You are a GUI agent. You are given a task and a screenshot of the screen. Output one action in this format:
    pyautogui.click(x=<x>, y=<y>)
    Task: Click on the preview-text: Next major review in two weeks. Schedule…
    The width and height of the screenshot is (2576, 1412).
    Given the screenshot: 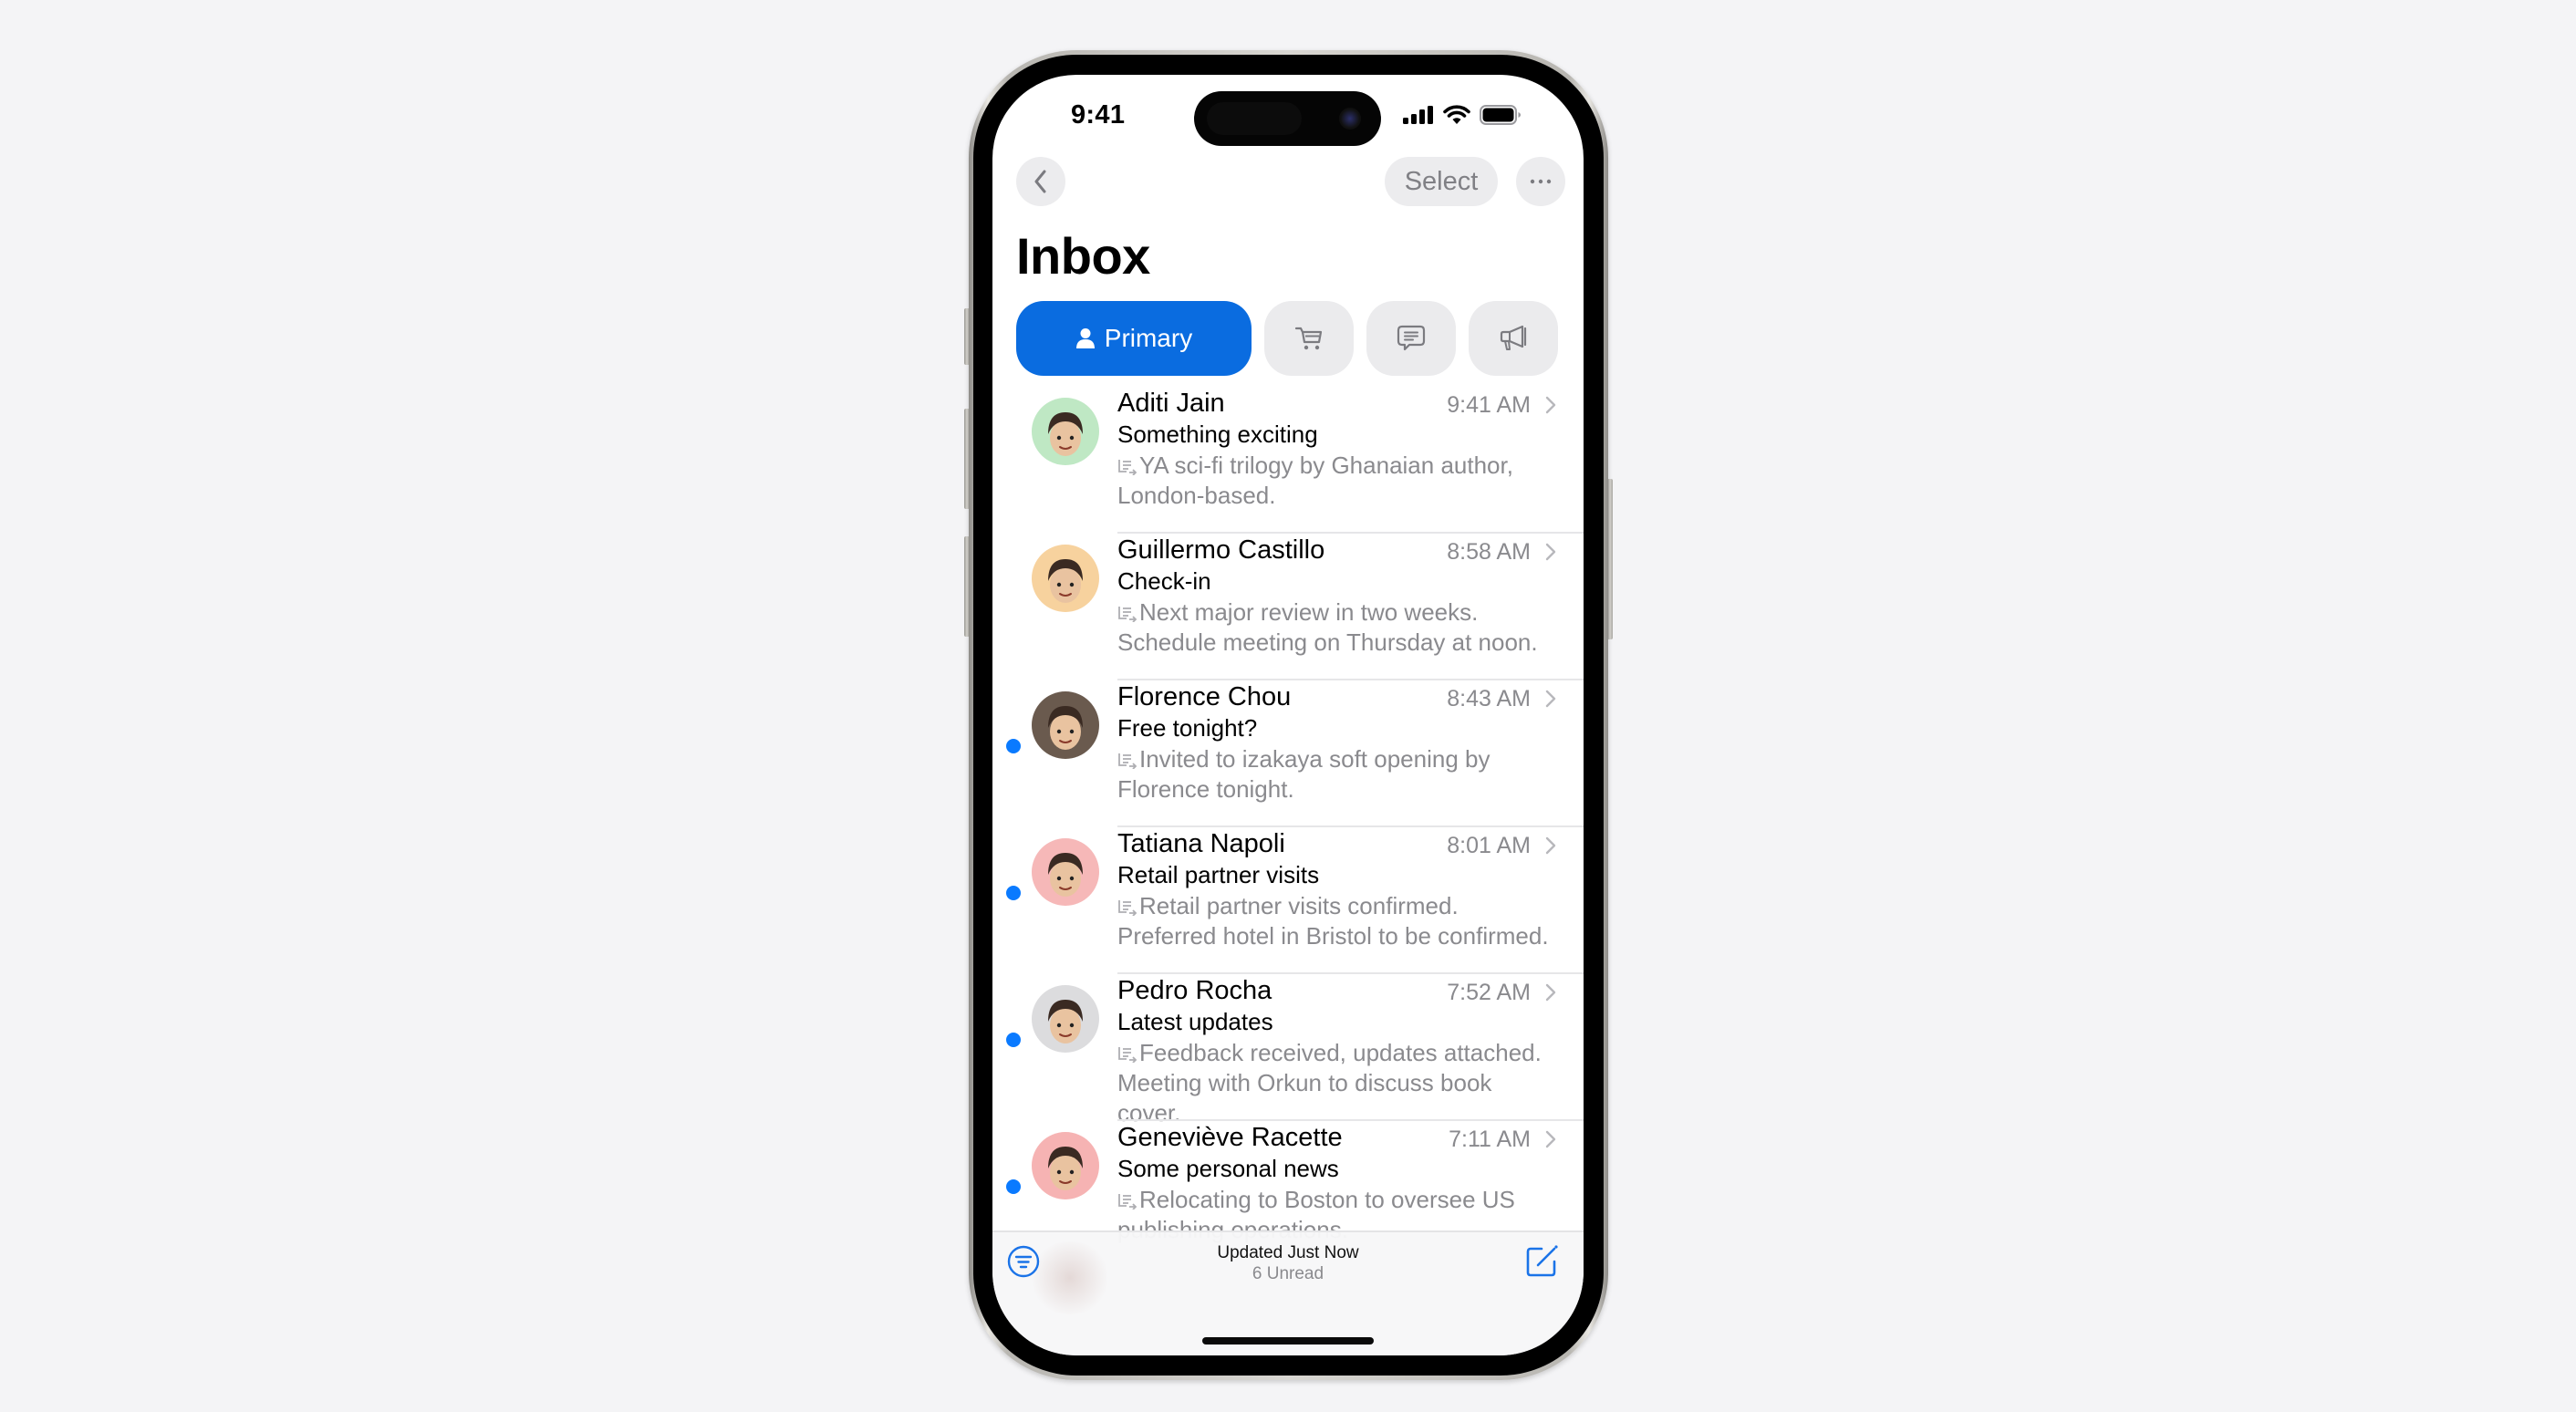 What is the action you would take?
    pyautogui.click(x=1327, y=627)
    